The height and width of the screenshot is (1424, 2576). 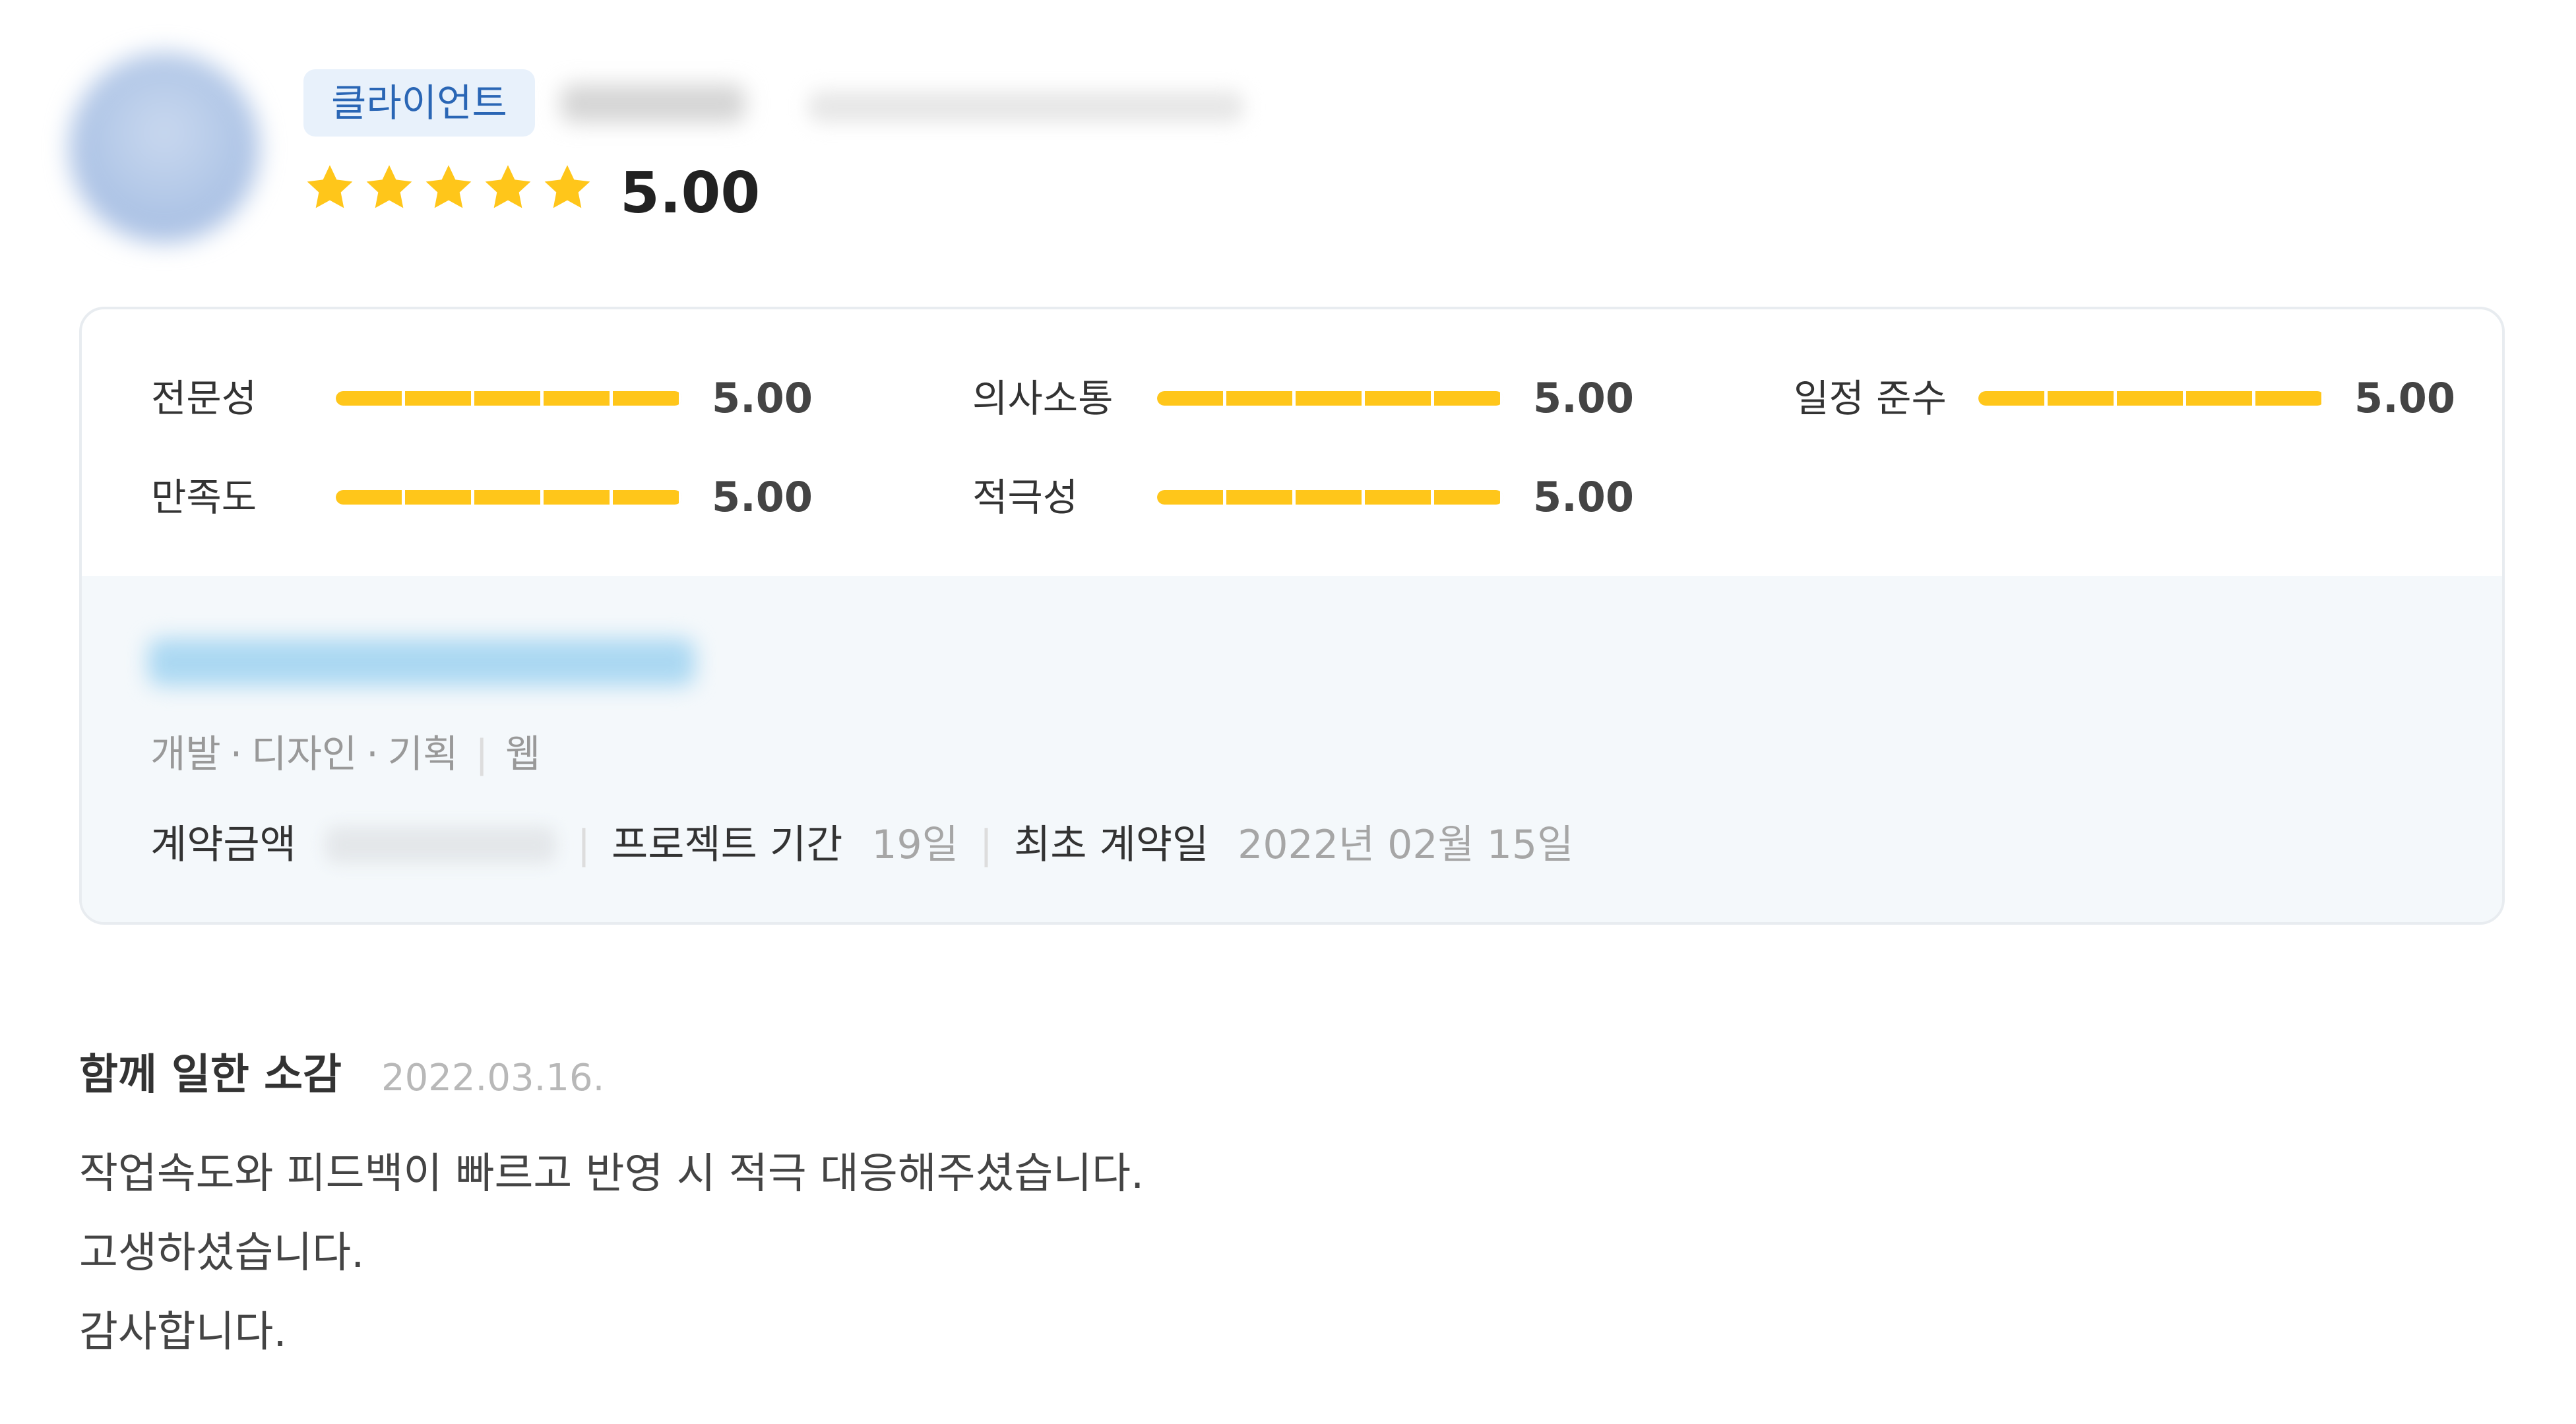 What do you see at coordinates (612, 1174) in the screenshot?
I see `review-line: 작업속도와 피드백이 빠르고 반영 시 적극 대응해주셨습니다.` at bounding box center [612, 1174].